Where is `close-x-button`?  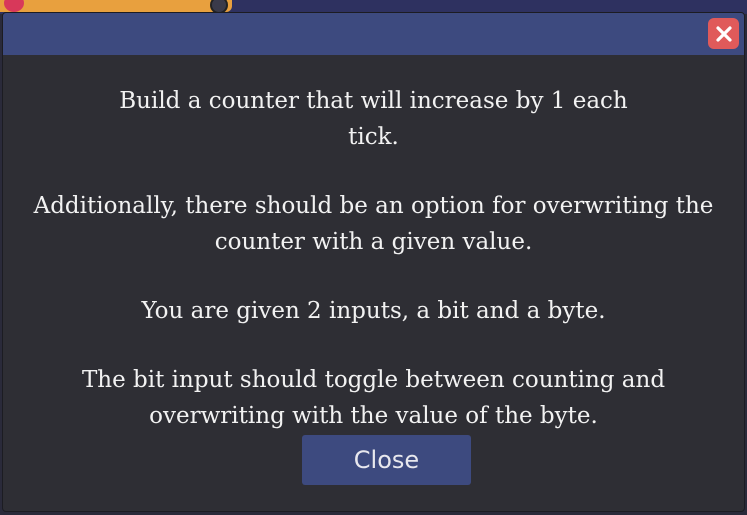 close-x-button is located at coordinates (723, 33).